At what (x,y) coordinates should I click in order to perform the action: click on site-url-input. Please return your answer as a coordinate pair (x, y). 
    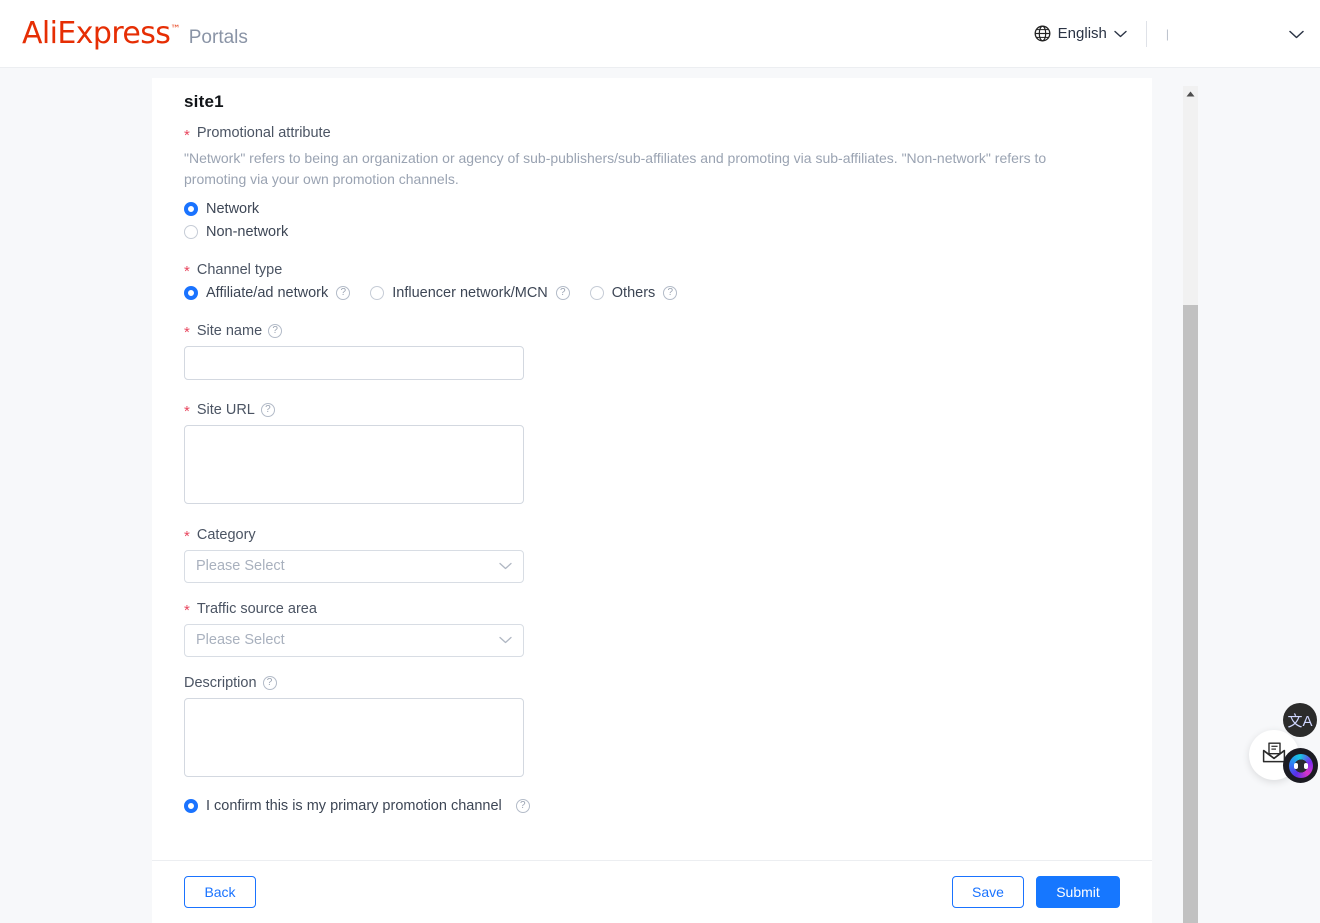
    Looking at the image, I should click on (354, 464).